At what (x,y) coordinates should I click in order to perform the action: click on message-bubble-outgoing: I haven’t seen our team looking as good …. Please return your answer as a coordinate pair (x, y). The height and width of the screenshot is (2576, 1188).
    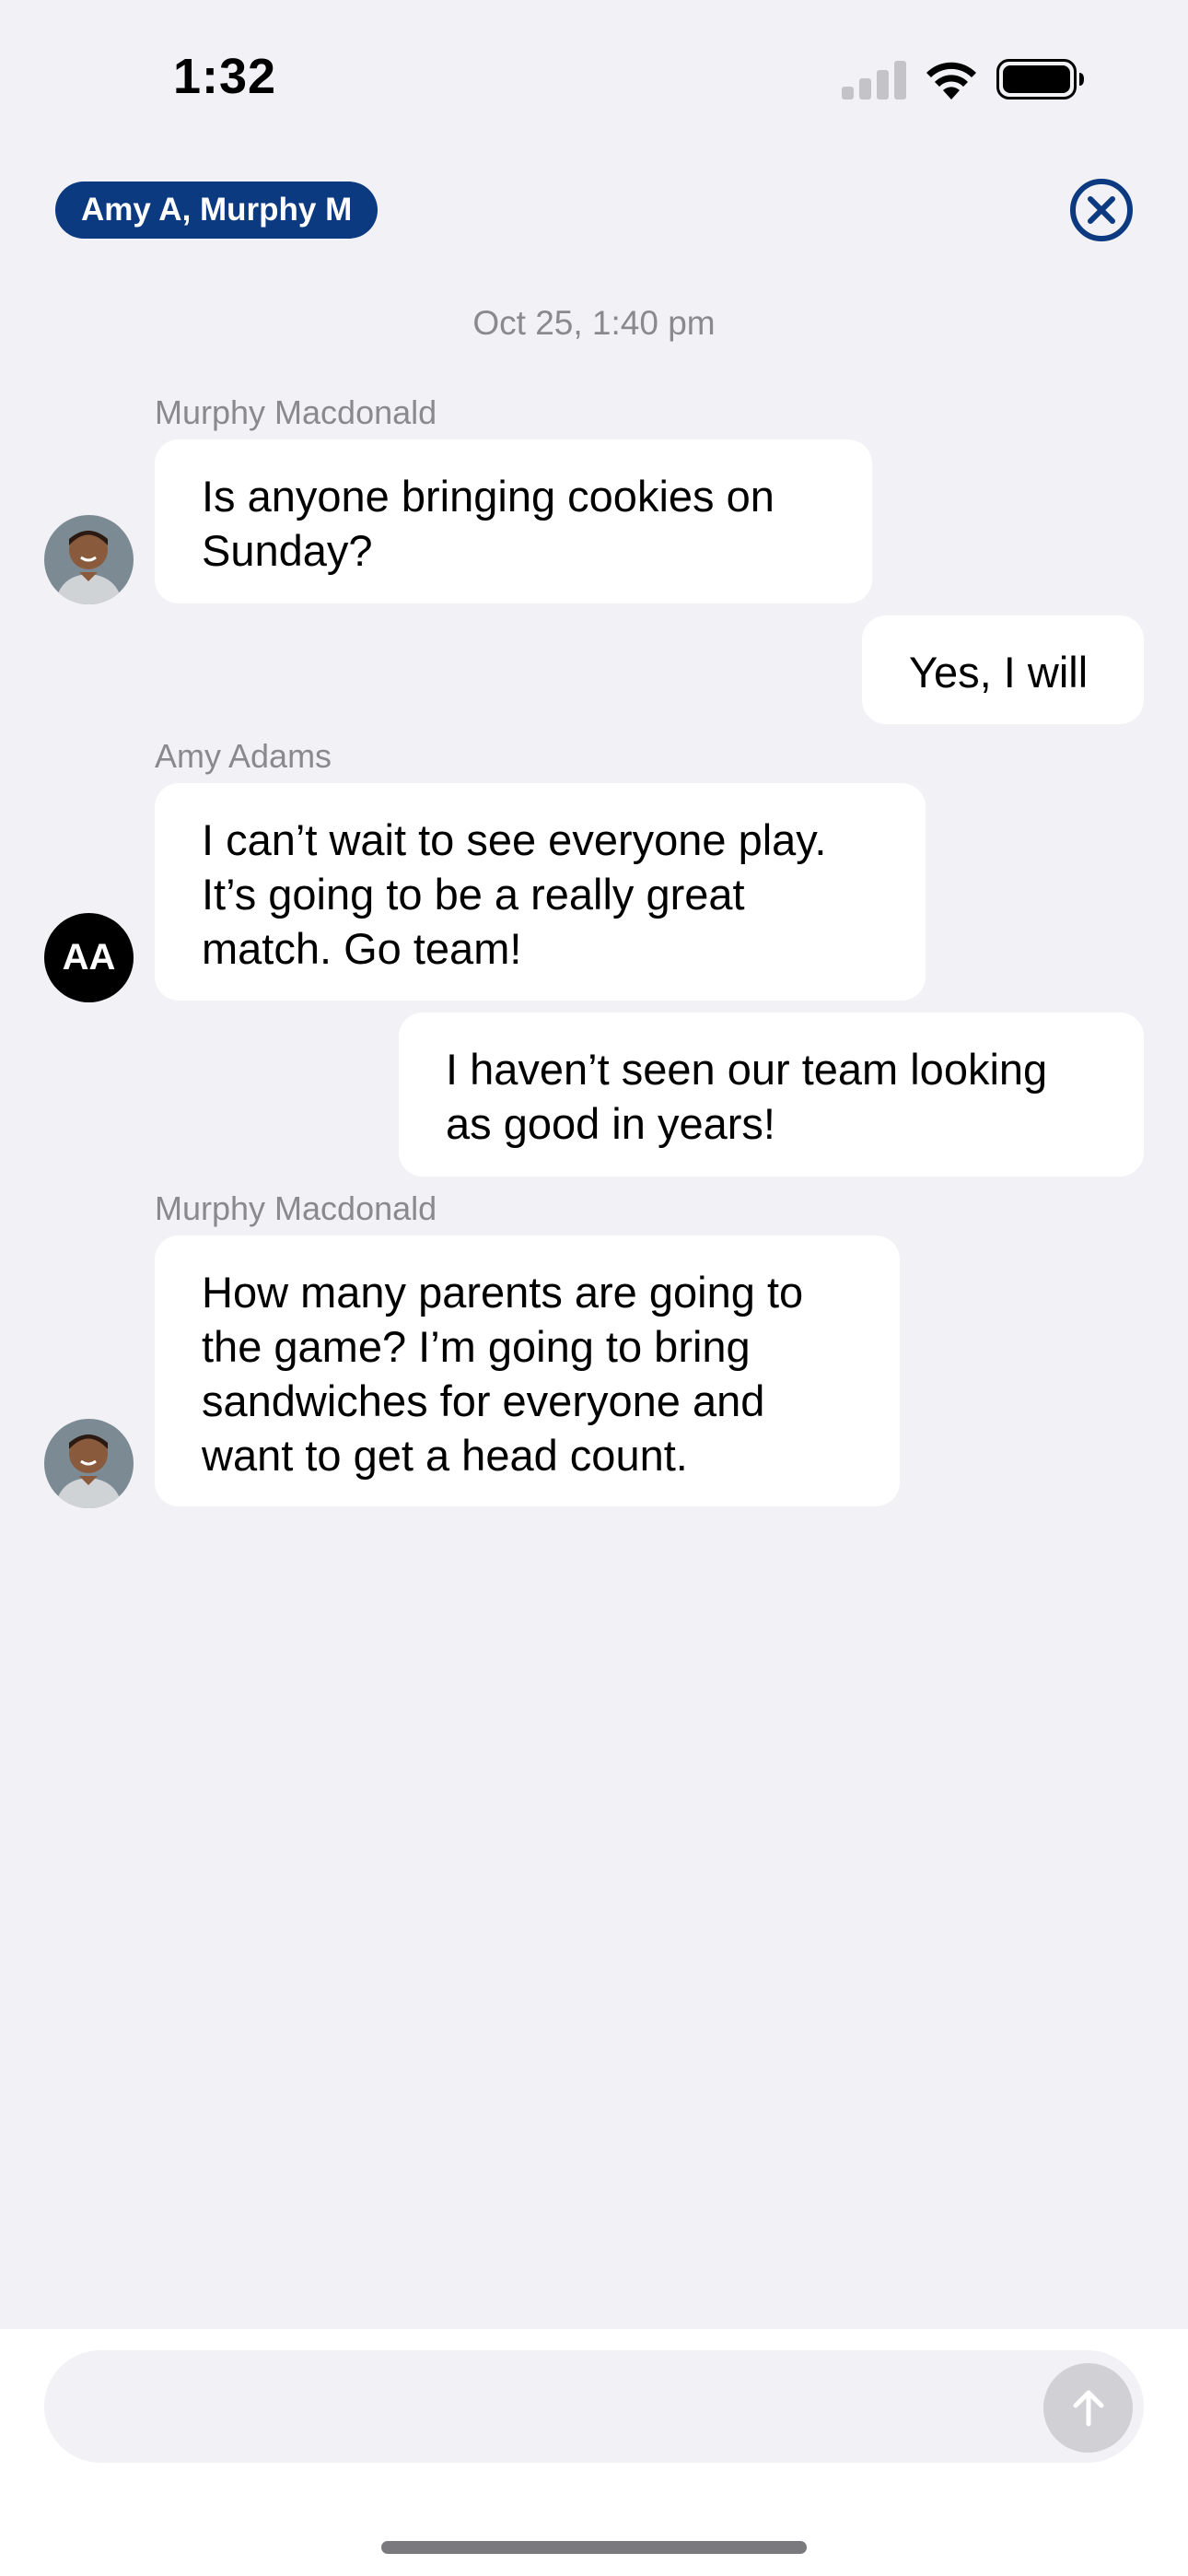
    Looking at the image, I should click on (771, 1095).